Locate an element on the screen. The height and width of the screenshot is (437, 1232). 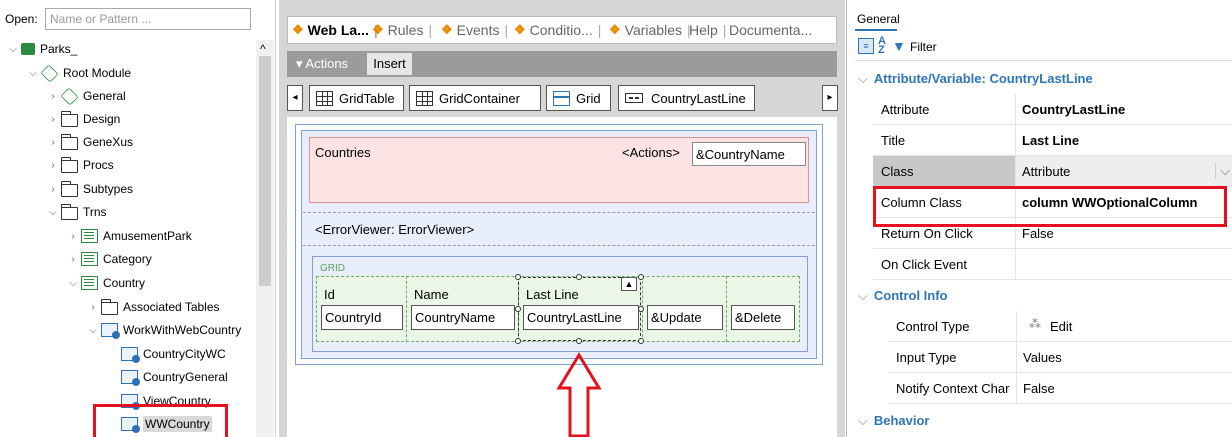
tree-item: › AmusementPark is located at coordinates (130, 236).